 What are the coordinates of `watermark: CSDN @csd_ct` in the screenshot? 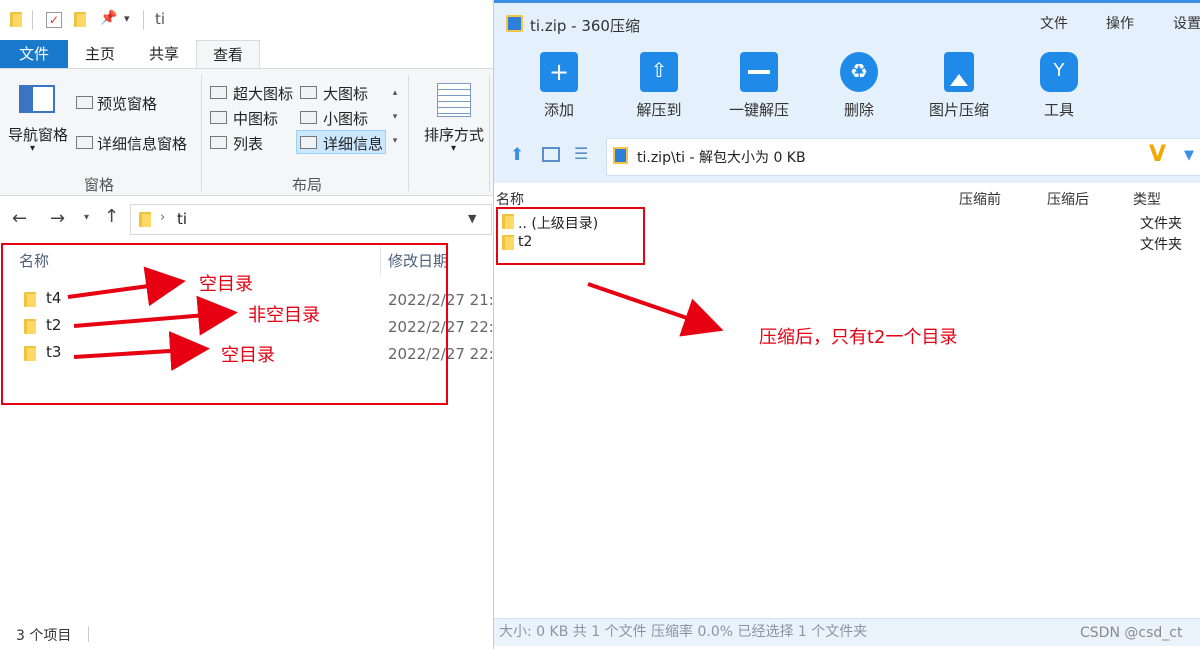 It's located at (1131, 633).